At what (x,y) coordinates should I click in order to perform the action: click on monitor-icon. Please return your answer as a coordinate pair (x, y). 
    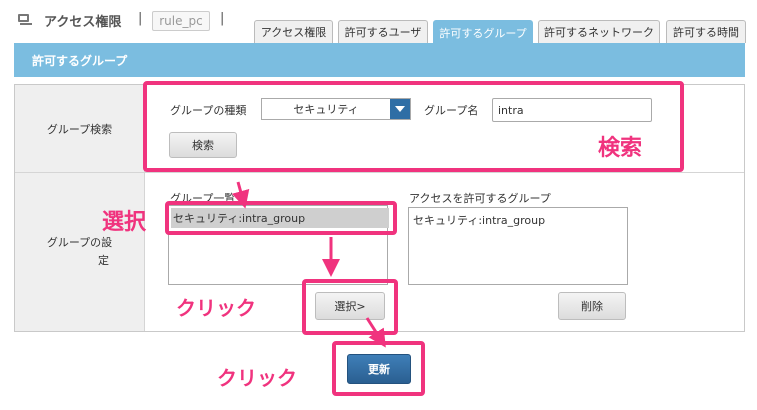
    Looking at the image, I should click on (25, 20).